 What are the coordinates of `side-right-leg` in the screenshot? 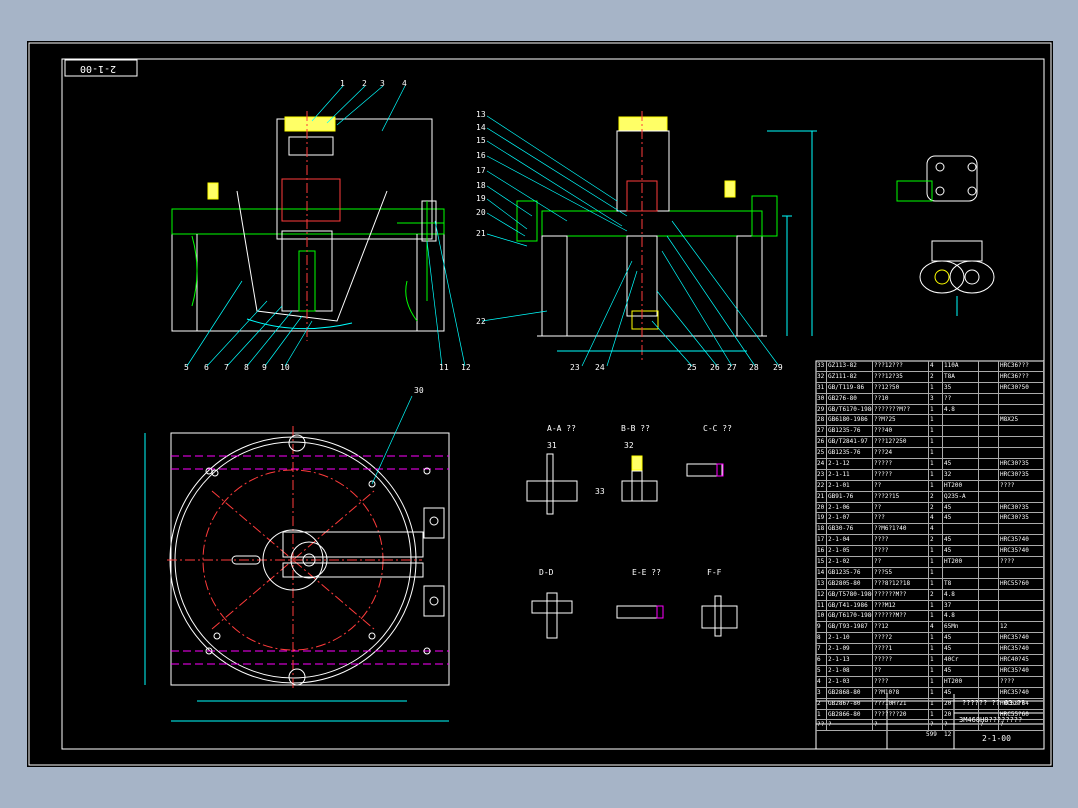 It's located at (749, 286).